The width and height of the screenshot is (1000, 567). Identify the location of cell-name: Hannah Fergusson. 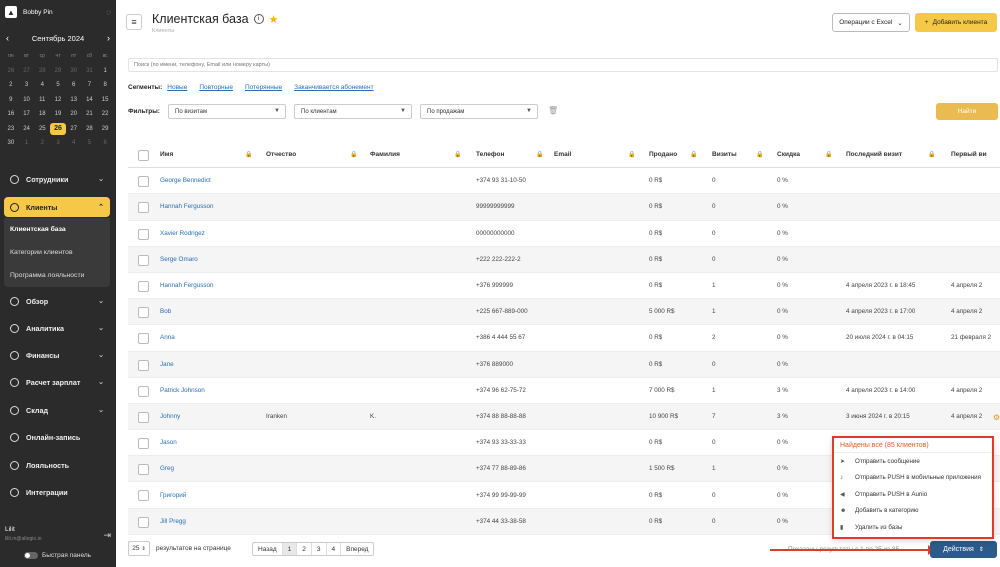
(187, 285).